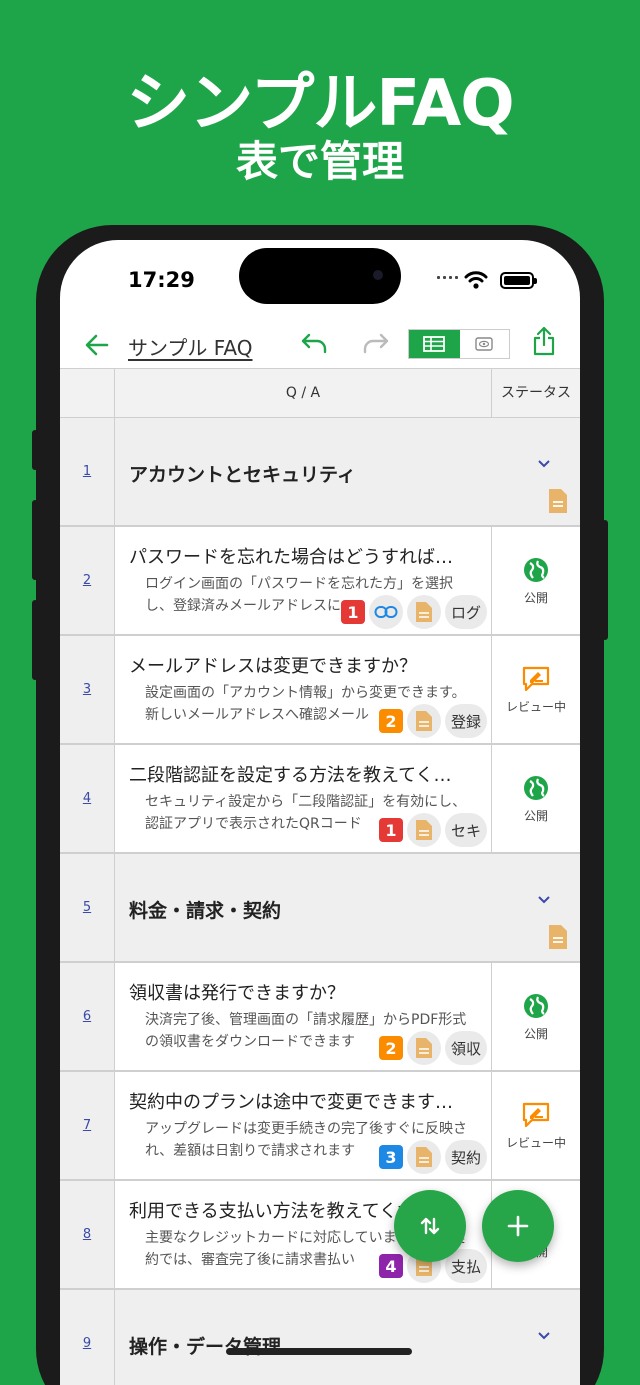  I want to click on question-text: メールアドレスは変更できますか？, so click(273, 666).